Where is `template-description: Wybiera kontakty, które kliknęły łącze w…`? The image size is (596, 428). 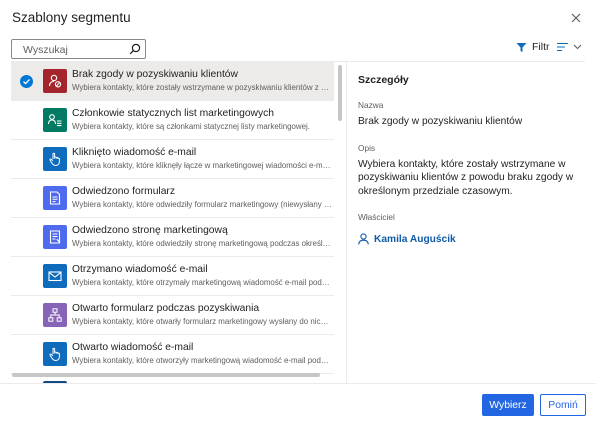 template-description: Wybiera kontakty, które kliknęły łącze w… is located at coordinates (202, 165).